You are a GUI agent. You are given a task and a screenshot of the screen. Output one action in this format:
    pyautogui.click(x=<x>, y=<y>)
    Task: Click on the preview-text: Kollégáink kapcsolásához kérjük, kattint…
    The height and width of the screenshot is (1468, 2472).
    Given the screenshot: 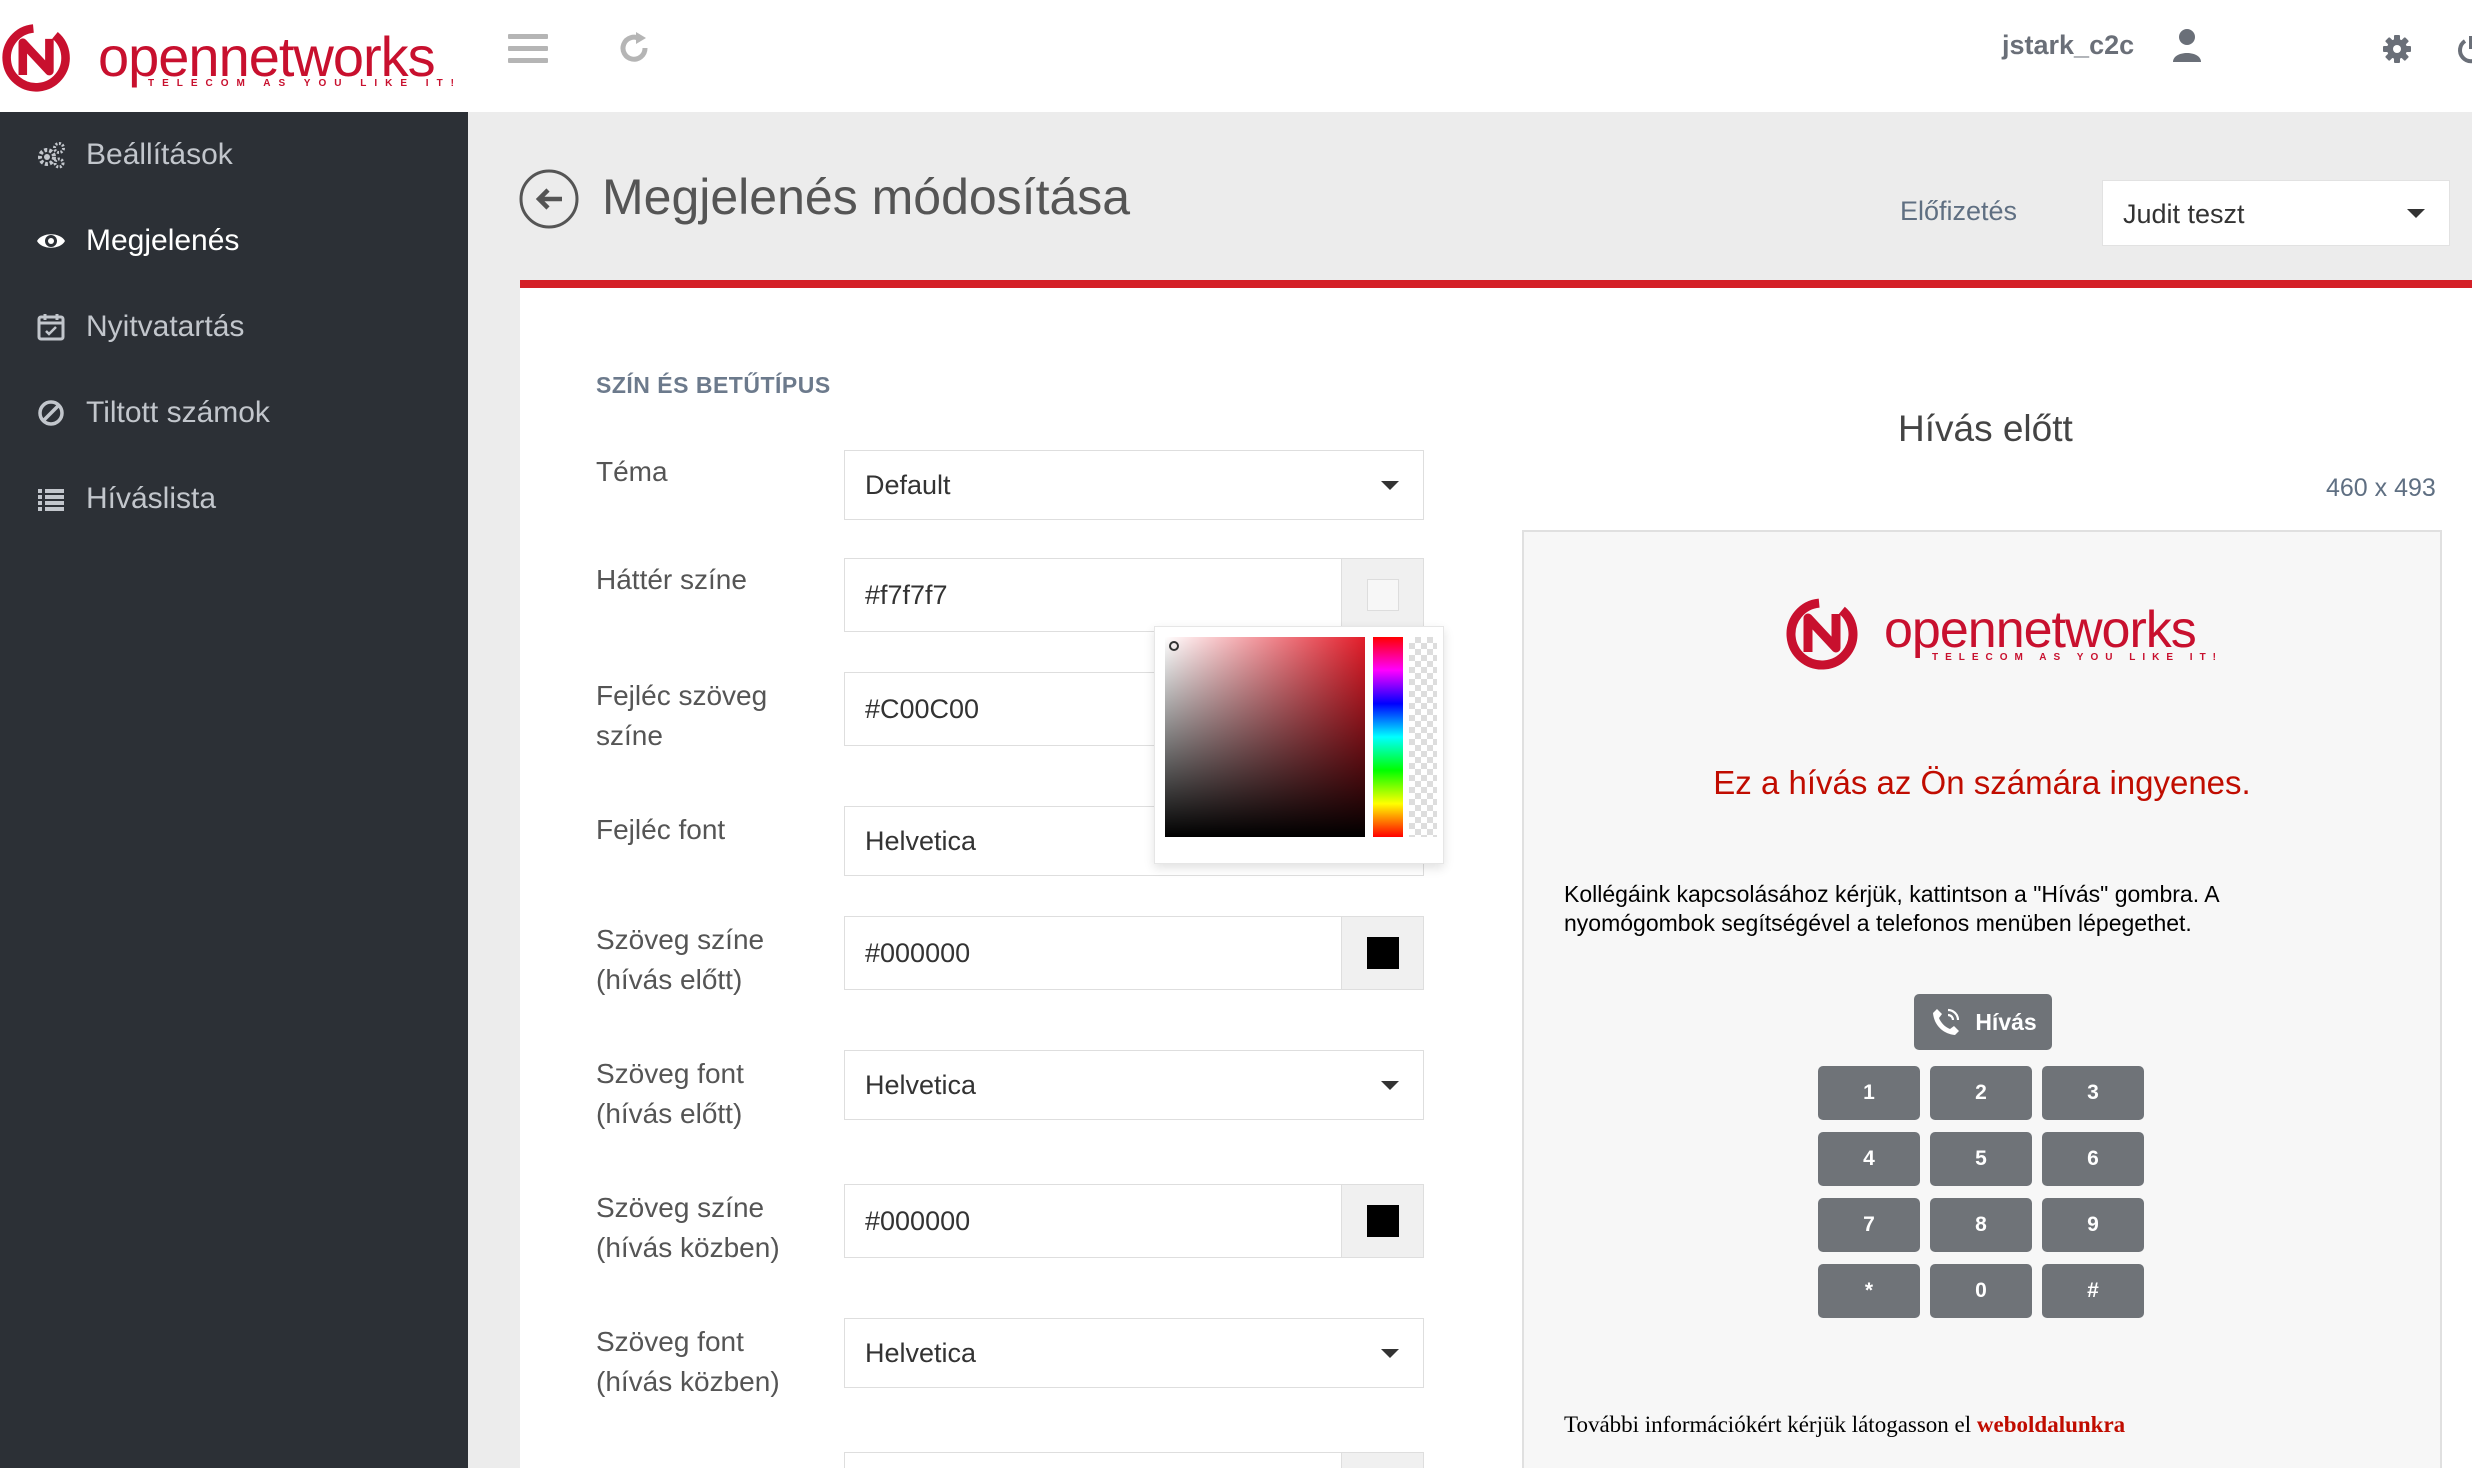 What is the action you would take?
    pyautogui.click(x=1891, y=908)
    